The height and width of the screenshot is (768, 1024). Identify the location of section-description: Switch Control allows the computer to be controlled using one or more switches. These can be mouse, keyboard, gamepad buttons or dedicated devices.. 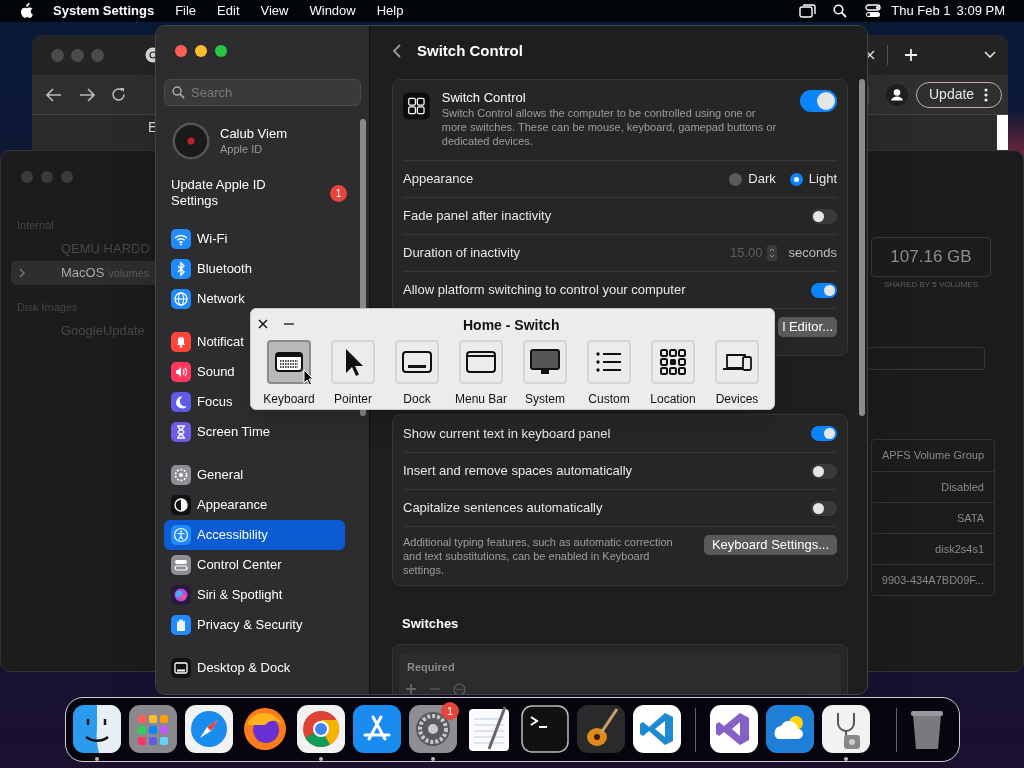
(609, 127).